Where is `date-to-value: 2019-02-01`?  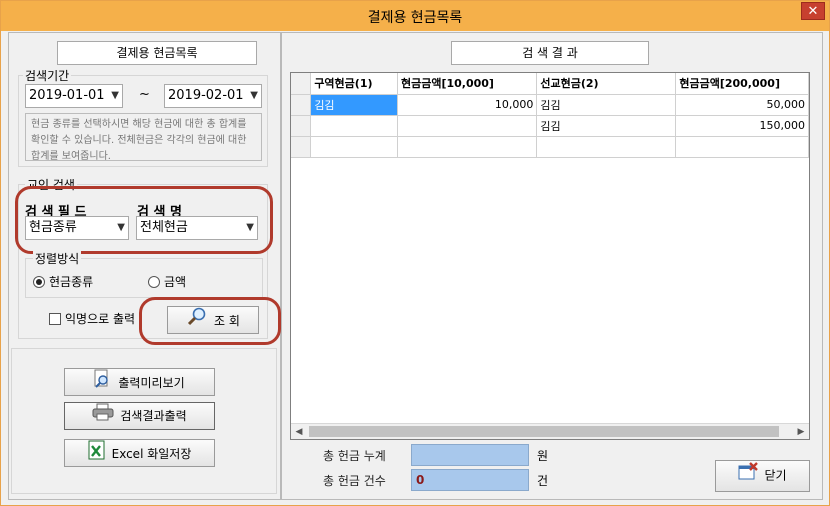
date-to-value: 2019-02-01 is located at coordinates (206, 95).